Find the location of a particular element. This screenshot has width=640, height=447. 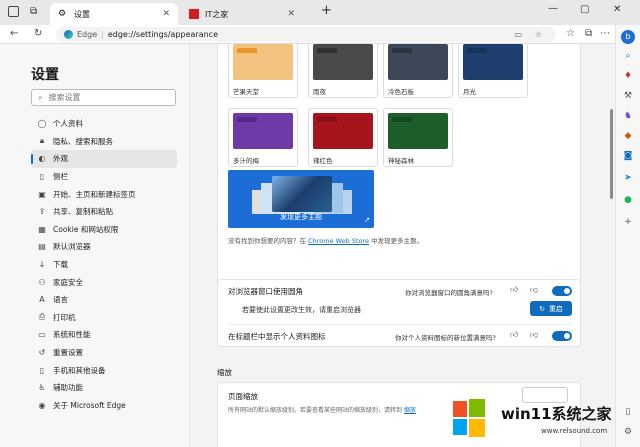

note-suffix: 中发现更多主题。 is located at coordinates (397, 241).